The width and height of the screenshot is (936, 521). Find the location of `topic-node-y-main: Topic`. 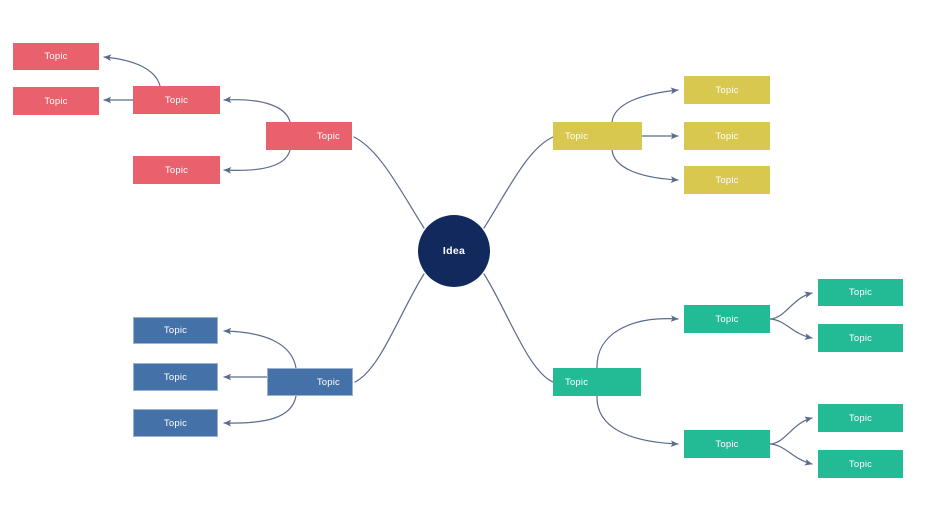

topic-node-y-main: Topic is located at coordinates (597, 136).